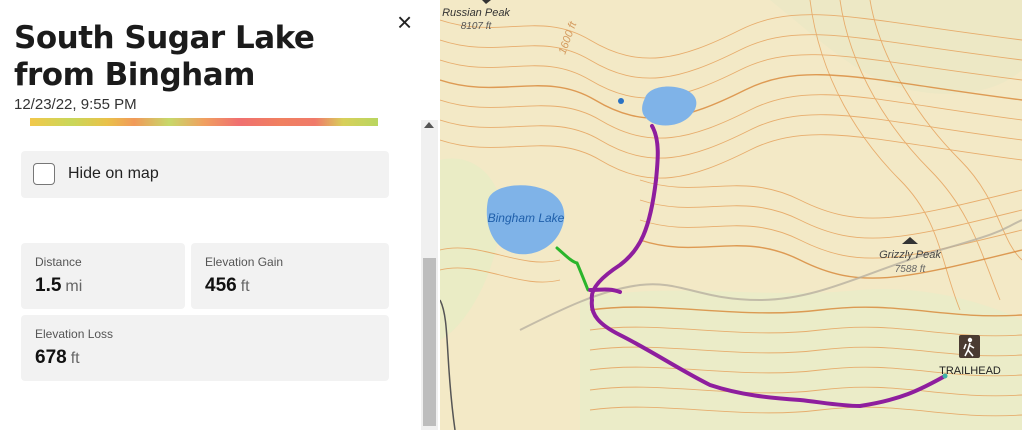  Describe the element at coordinates (290, 276) in the screenshot. I see `stat-elevation-gain: Elevation Gain 456 ft` at that location.